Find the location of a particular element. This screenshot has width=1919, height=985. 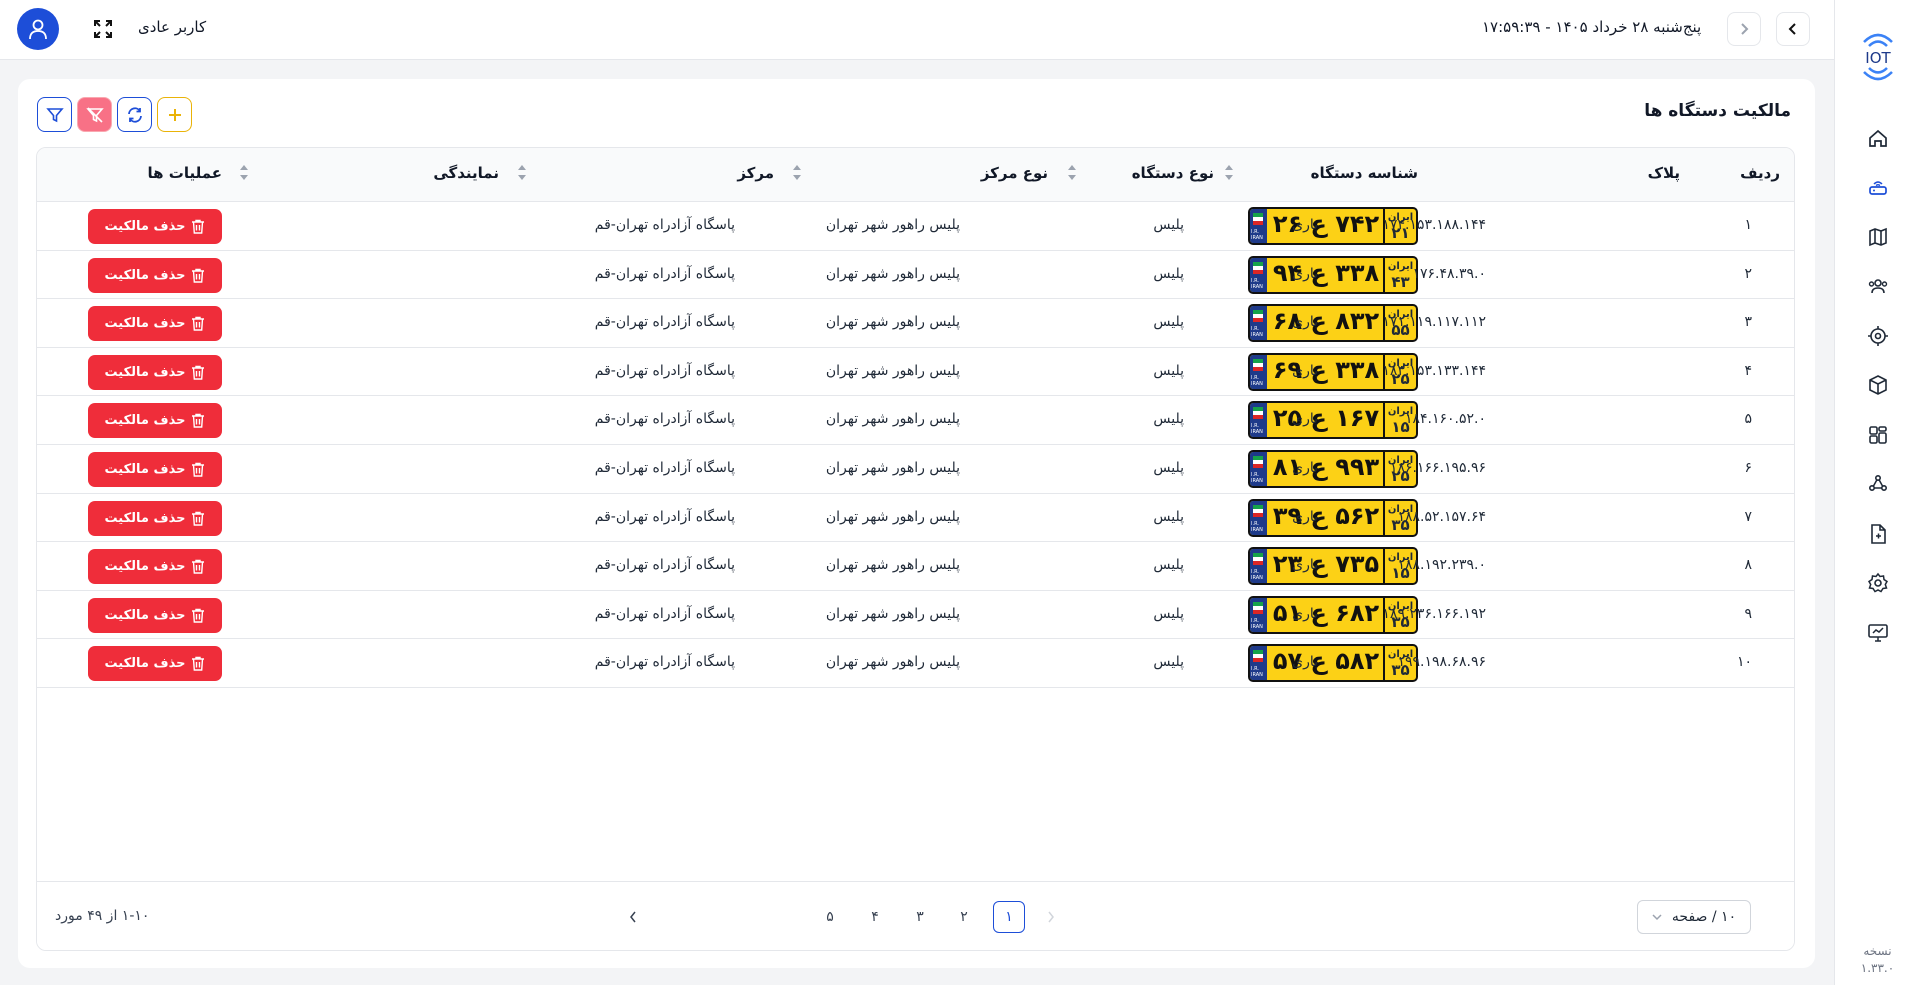

sort-agency-icon is located at coordinates (522, 176).